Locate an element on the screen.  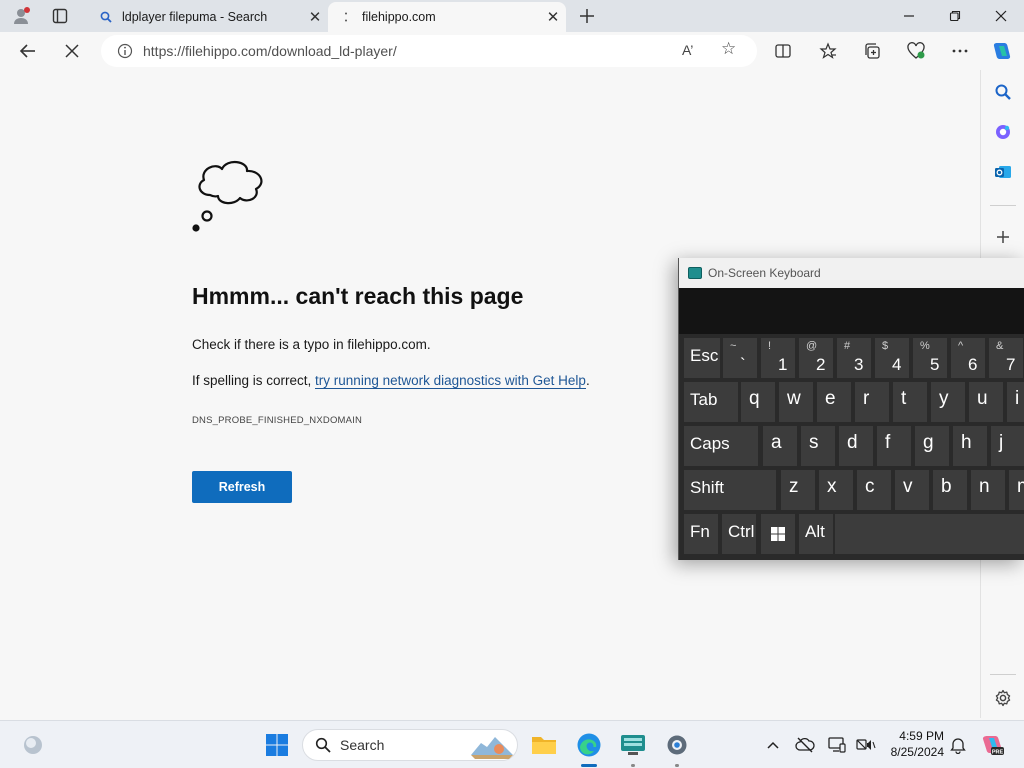
osk-key-c: c is located at coordinates (874, 490).